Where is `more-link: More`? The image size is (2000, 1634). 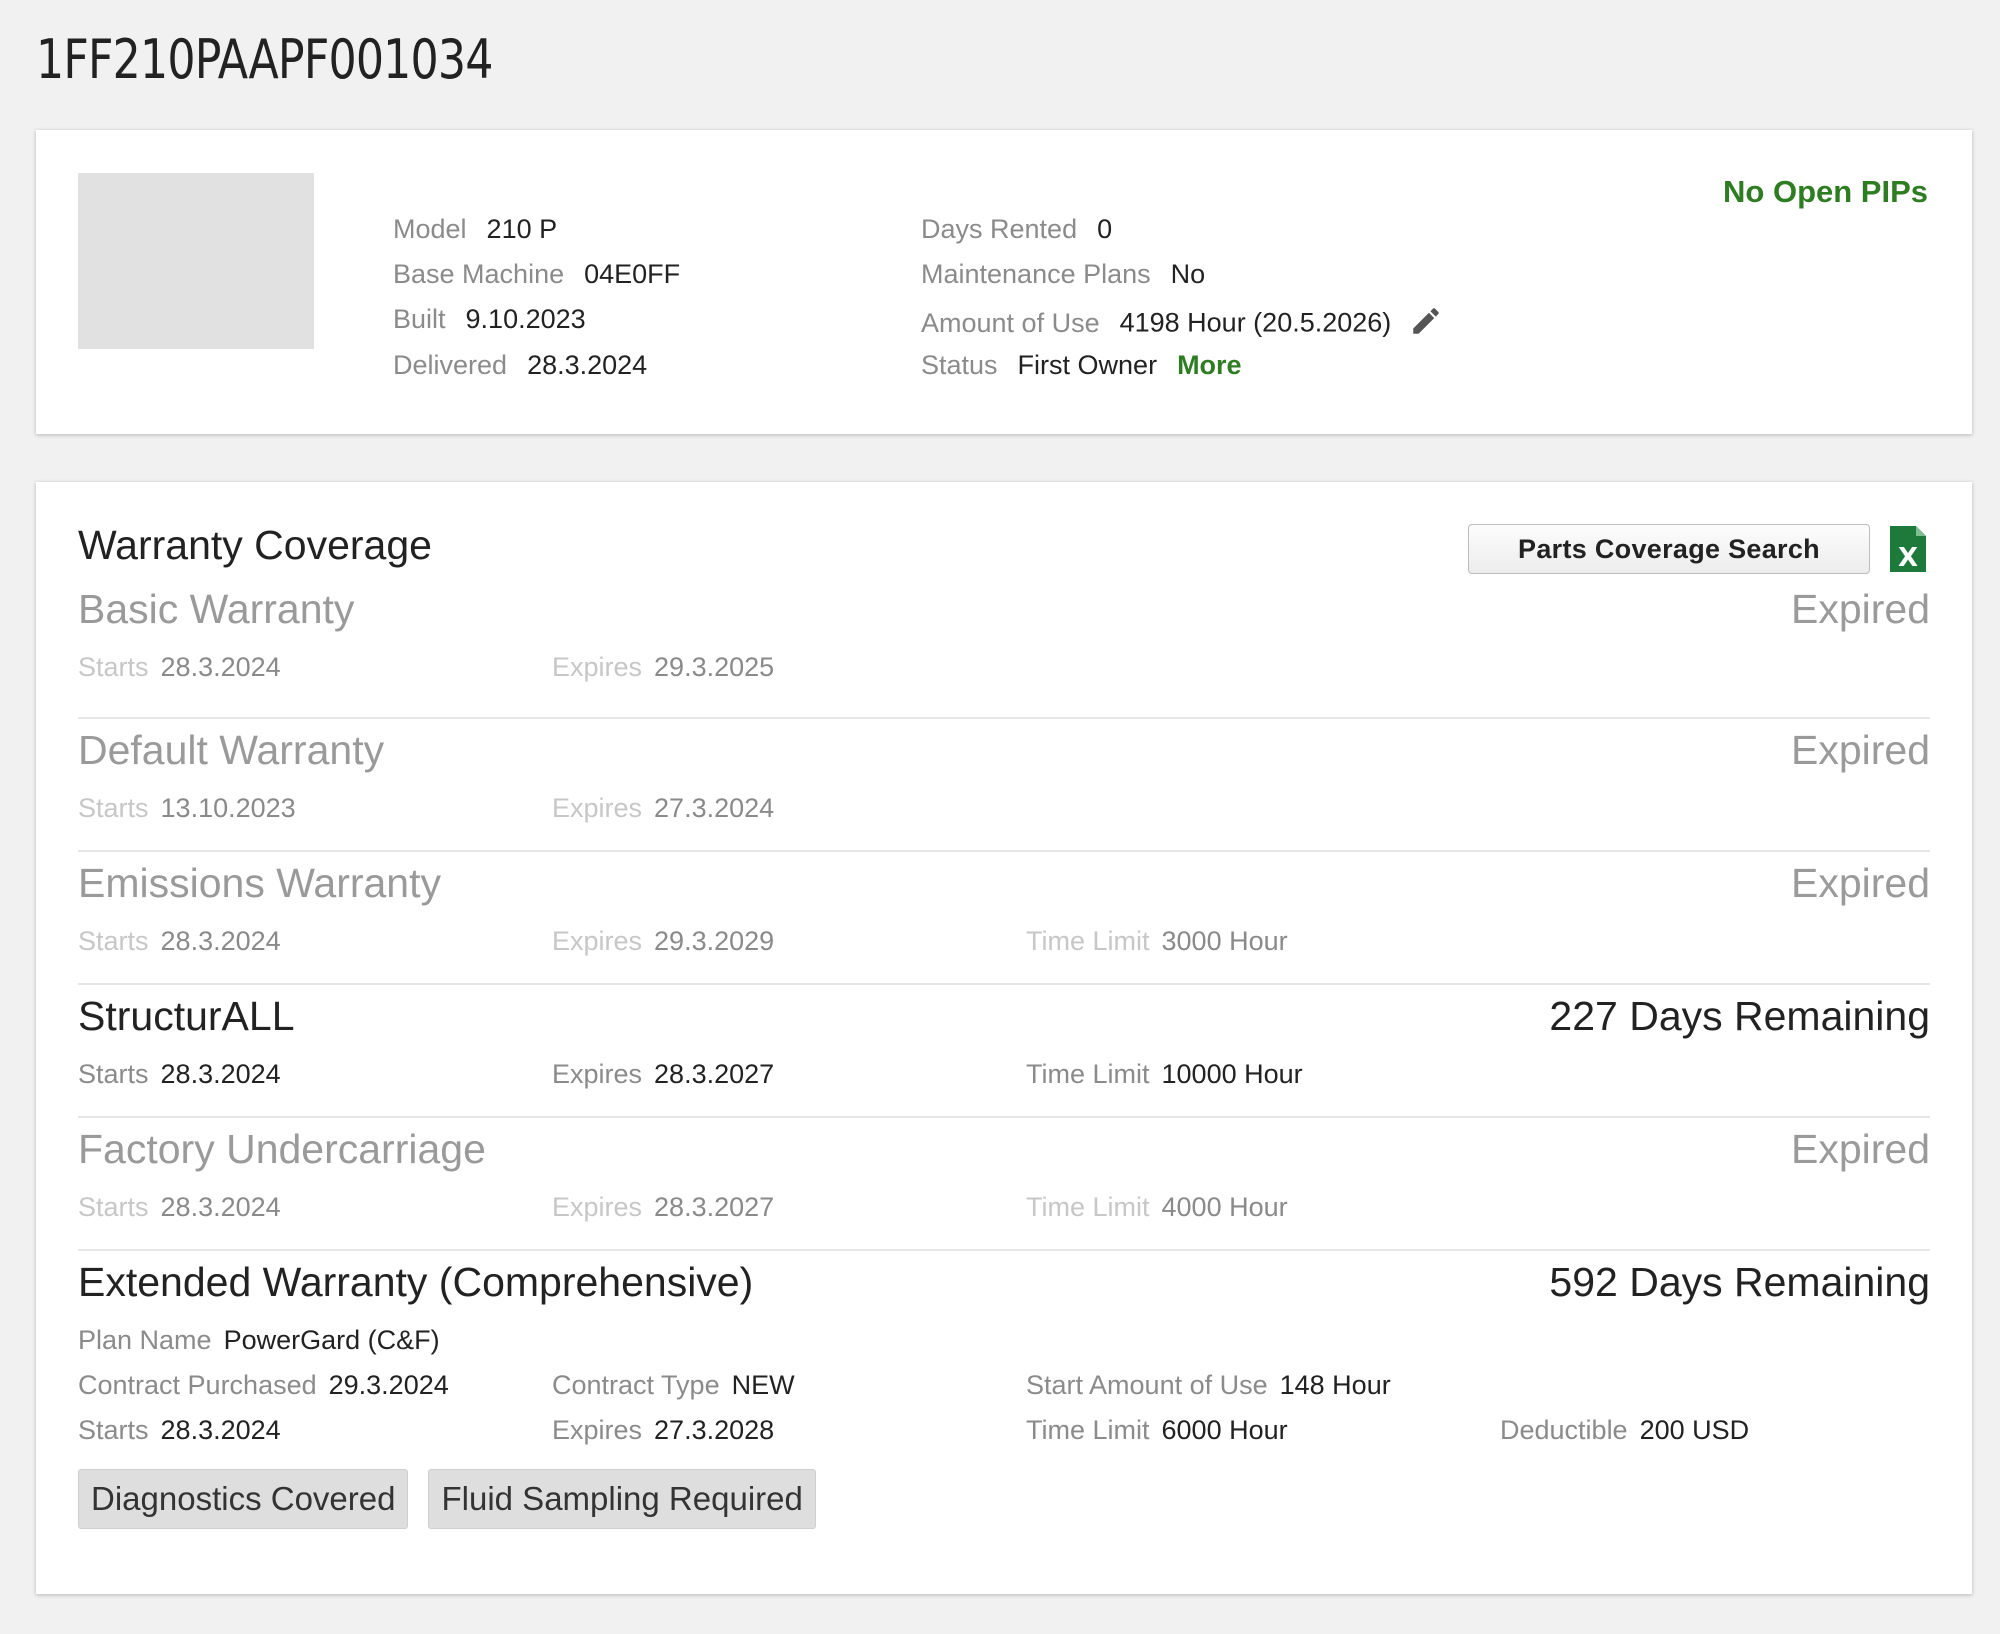
more-link: More is located at coordinates (1209, 365).